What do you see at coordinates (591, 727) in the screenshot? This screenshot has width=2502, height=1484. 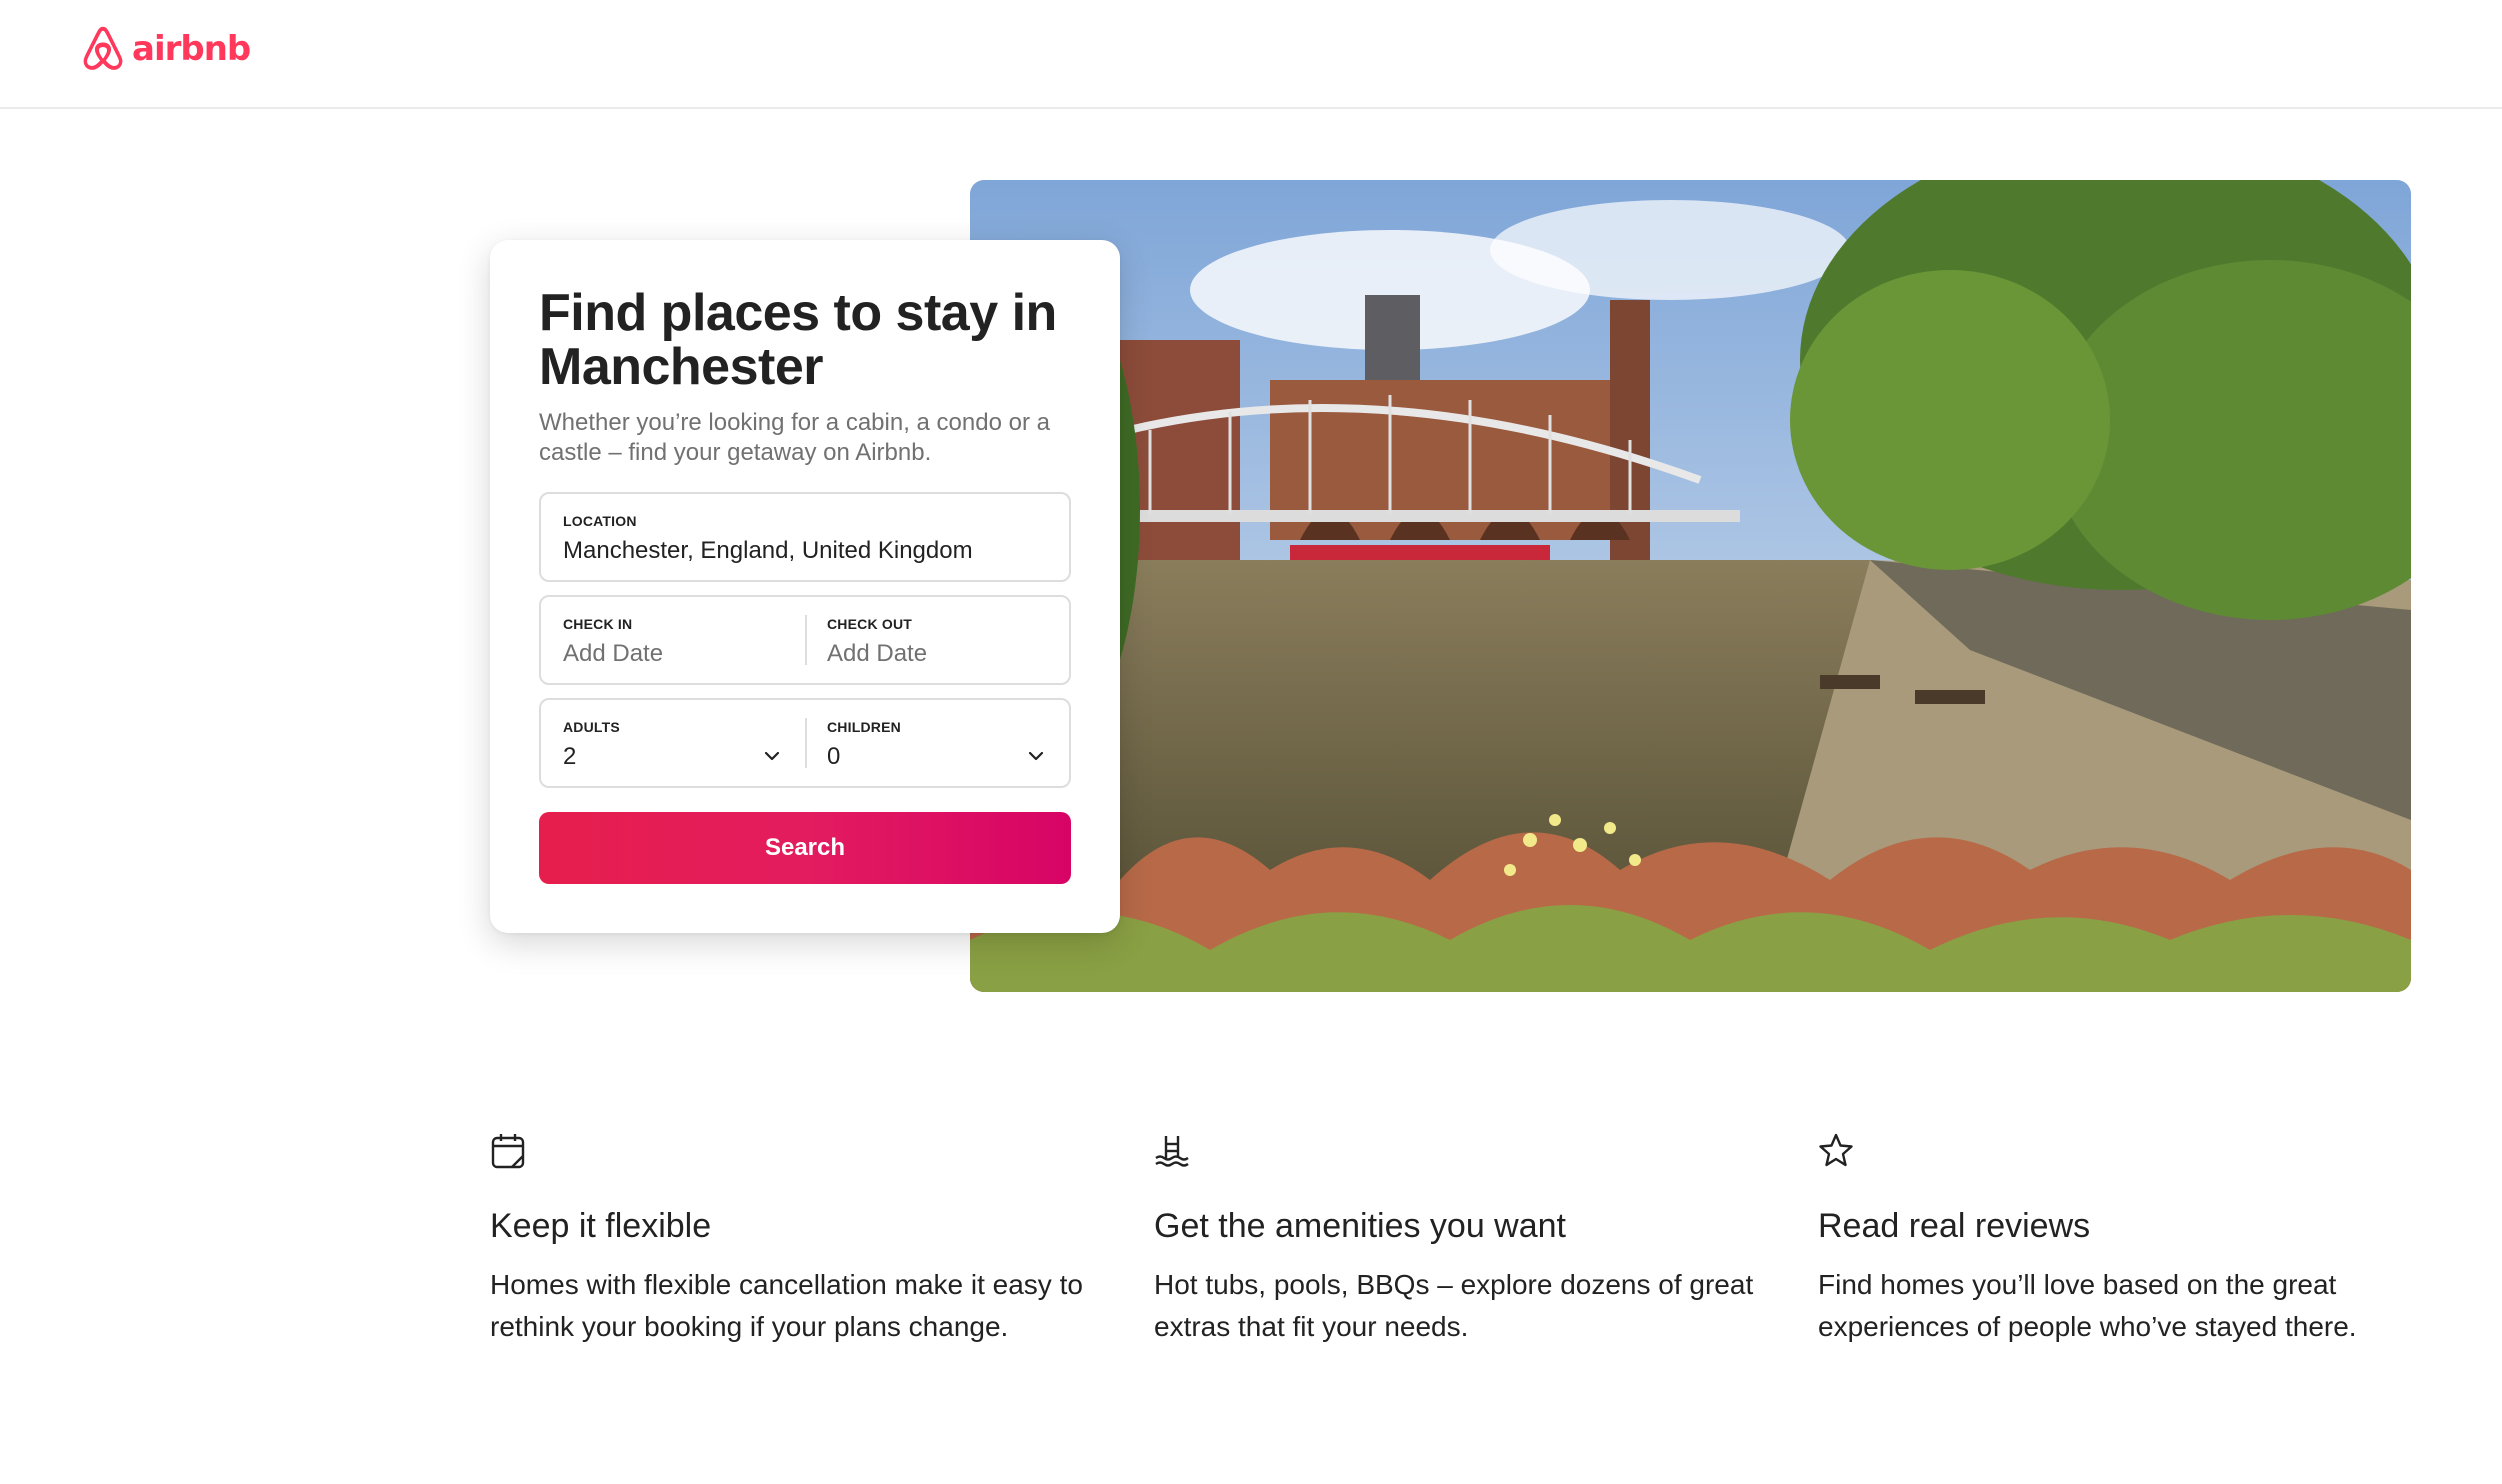 I see `adults-label: ADULTS` at bounding box center [591, 727].